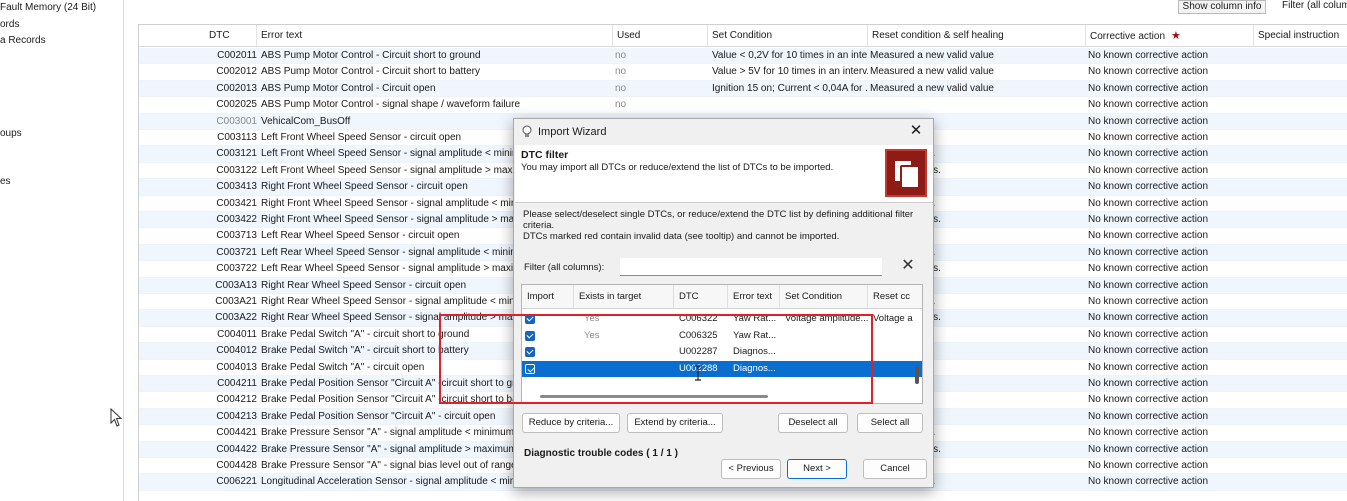 The width and height of the screenshot is (1347, 501). Describe the element at coordinates (236, 269) in the screenshot. I see `dtc-cell: C003722` at that location.